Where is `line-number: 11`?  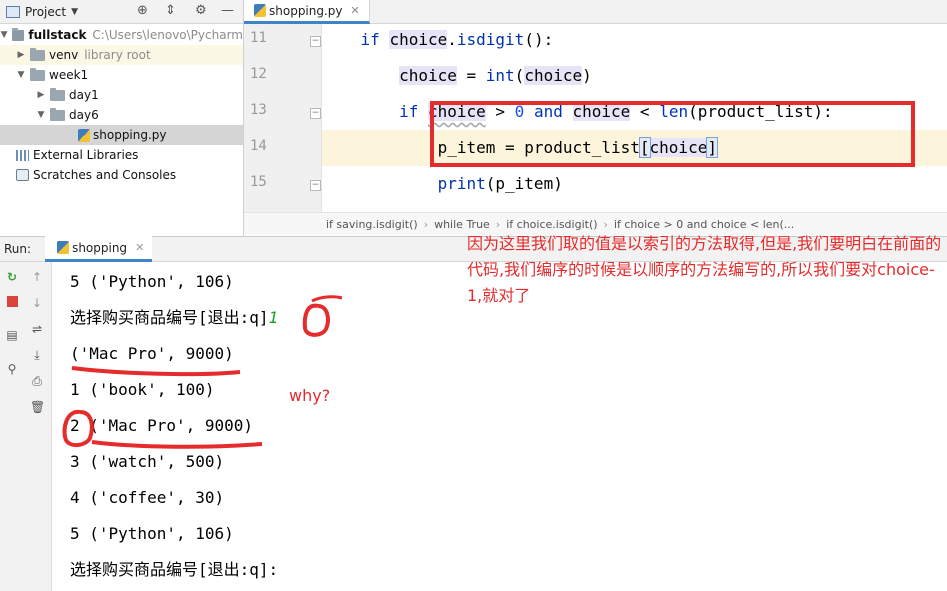
line-number: 11 is located at coordinates (258, 38).